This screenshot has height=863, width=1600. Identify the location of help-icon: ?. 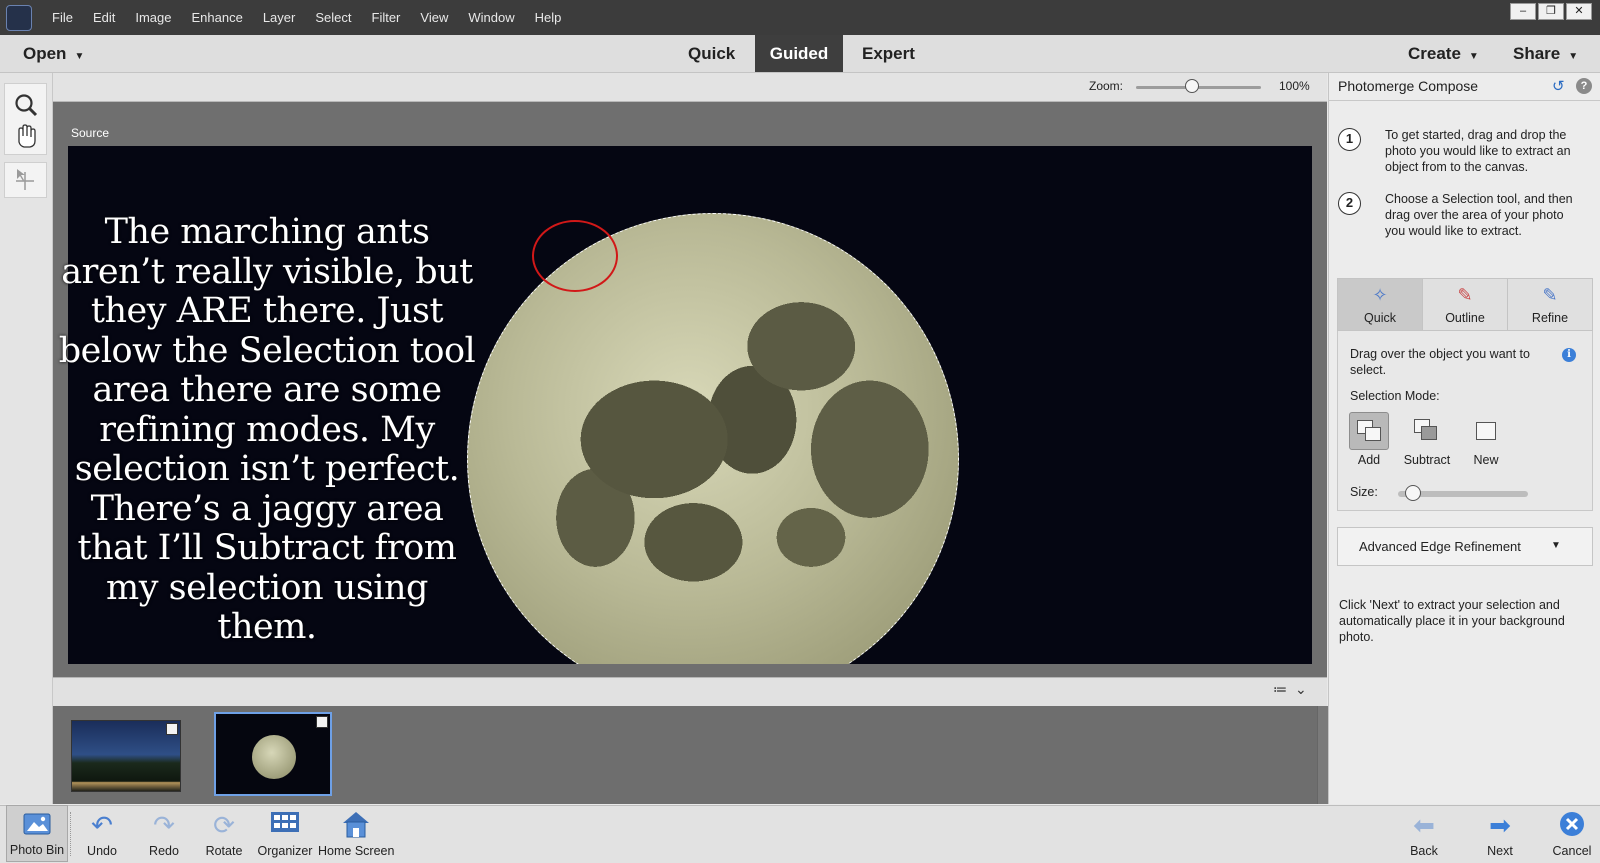
(1584, 86).